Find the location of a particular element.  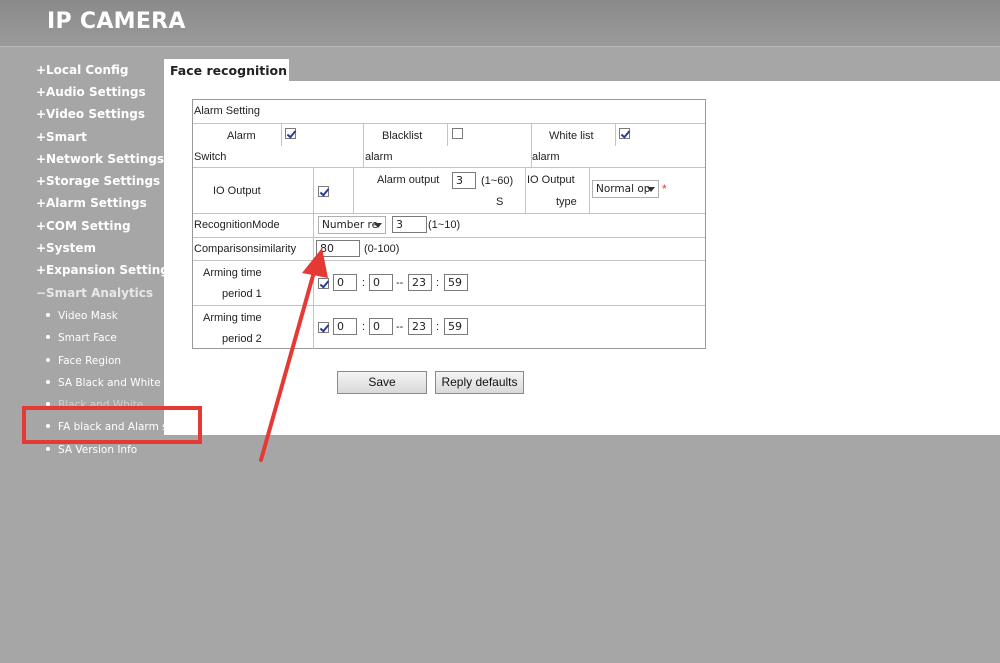

period-1-end-minute: 59 is located at coordinates (456, 282).